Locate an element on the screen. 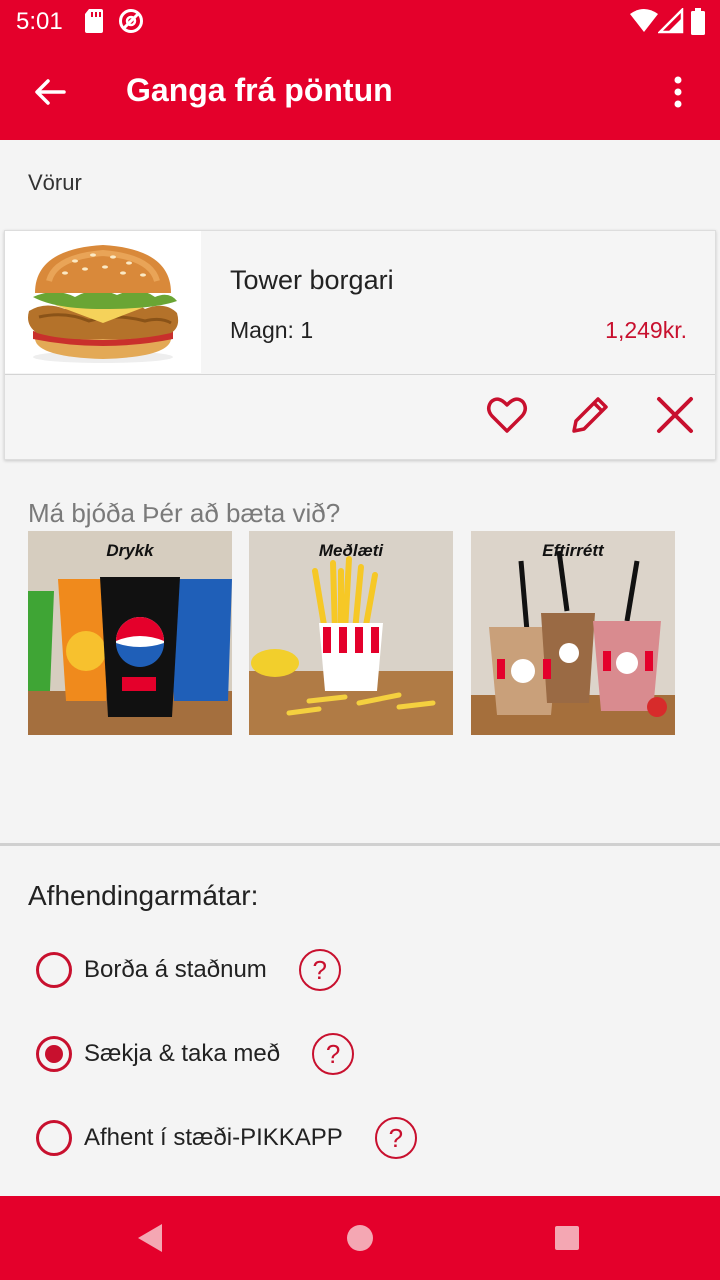  nav-recents-icon is located at coordinates (567, 1238).